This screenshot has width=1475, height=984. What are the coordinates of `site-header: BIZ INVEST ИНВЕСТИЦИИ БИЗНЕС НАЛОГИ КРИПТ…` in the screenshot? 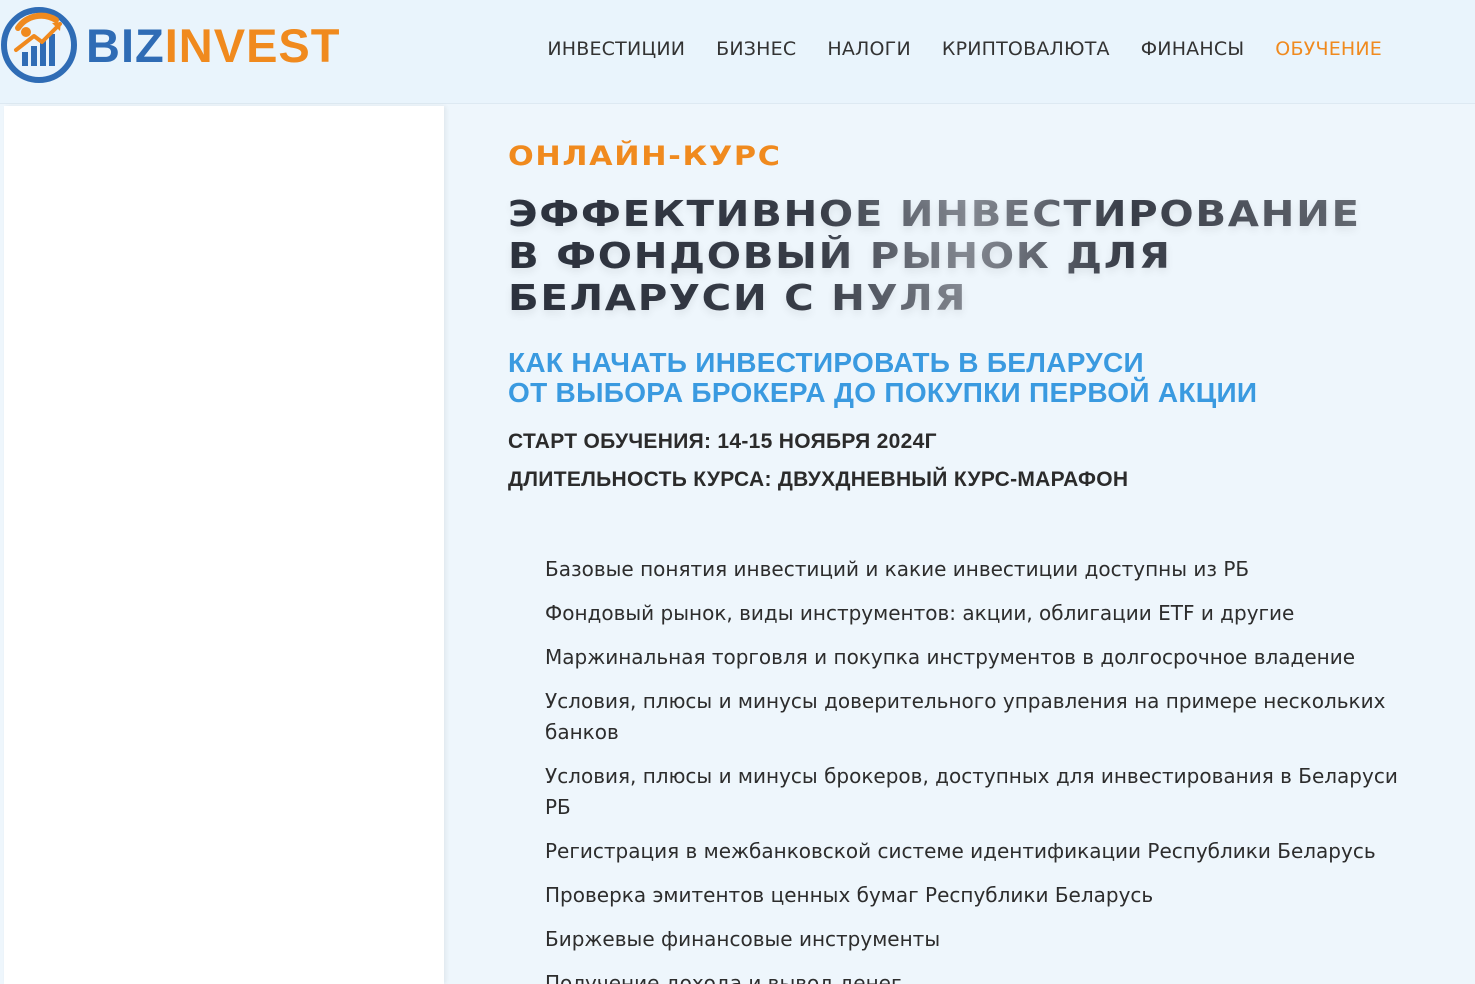 It's located at (737, 52).